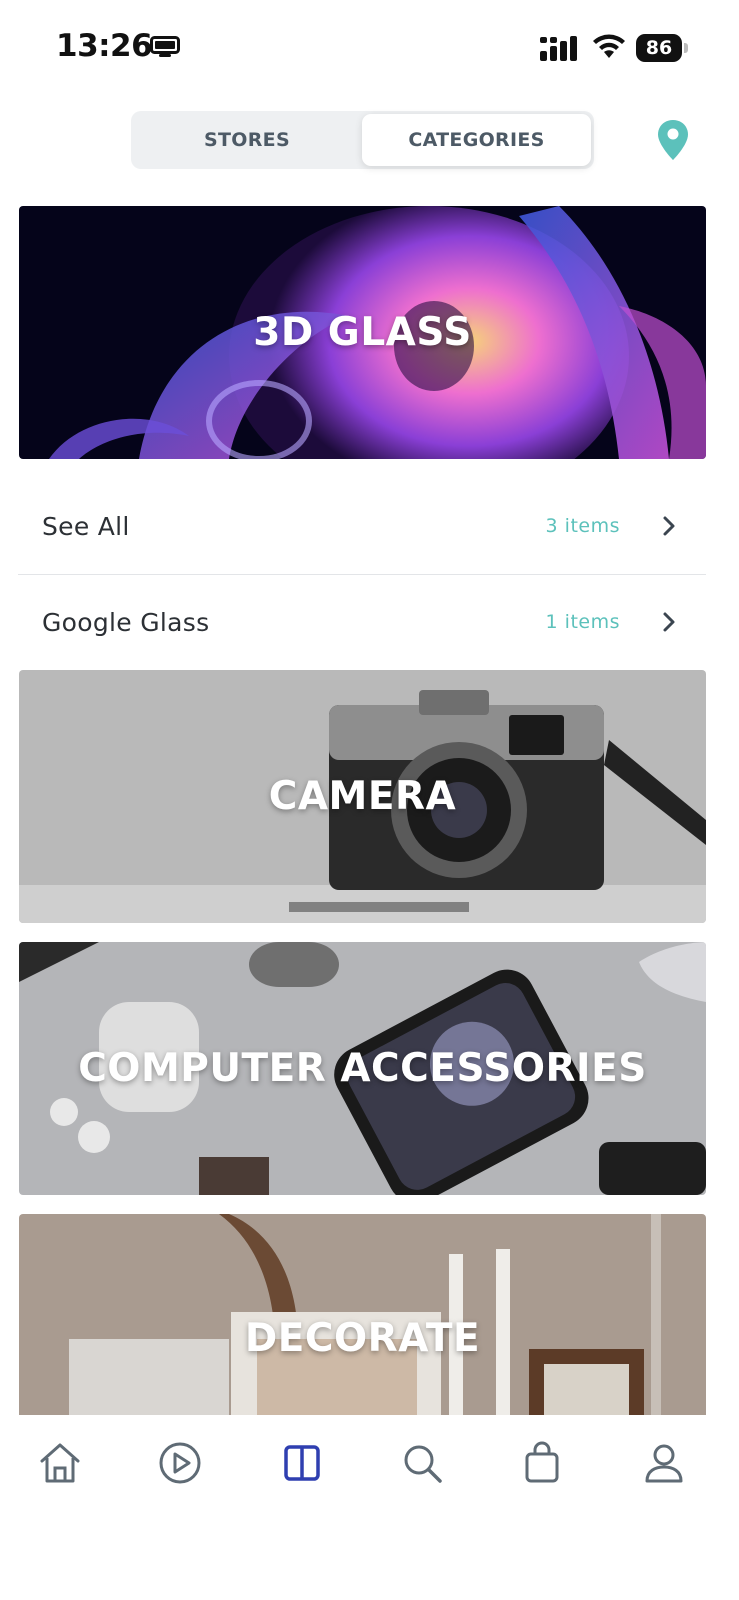  I want to click on battery-icon: 86, so click(662, 48).